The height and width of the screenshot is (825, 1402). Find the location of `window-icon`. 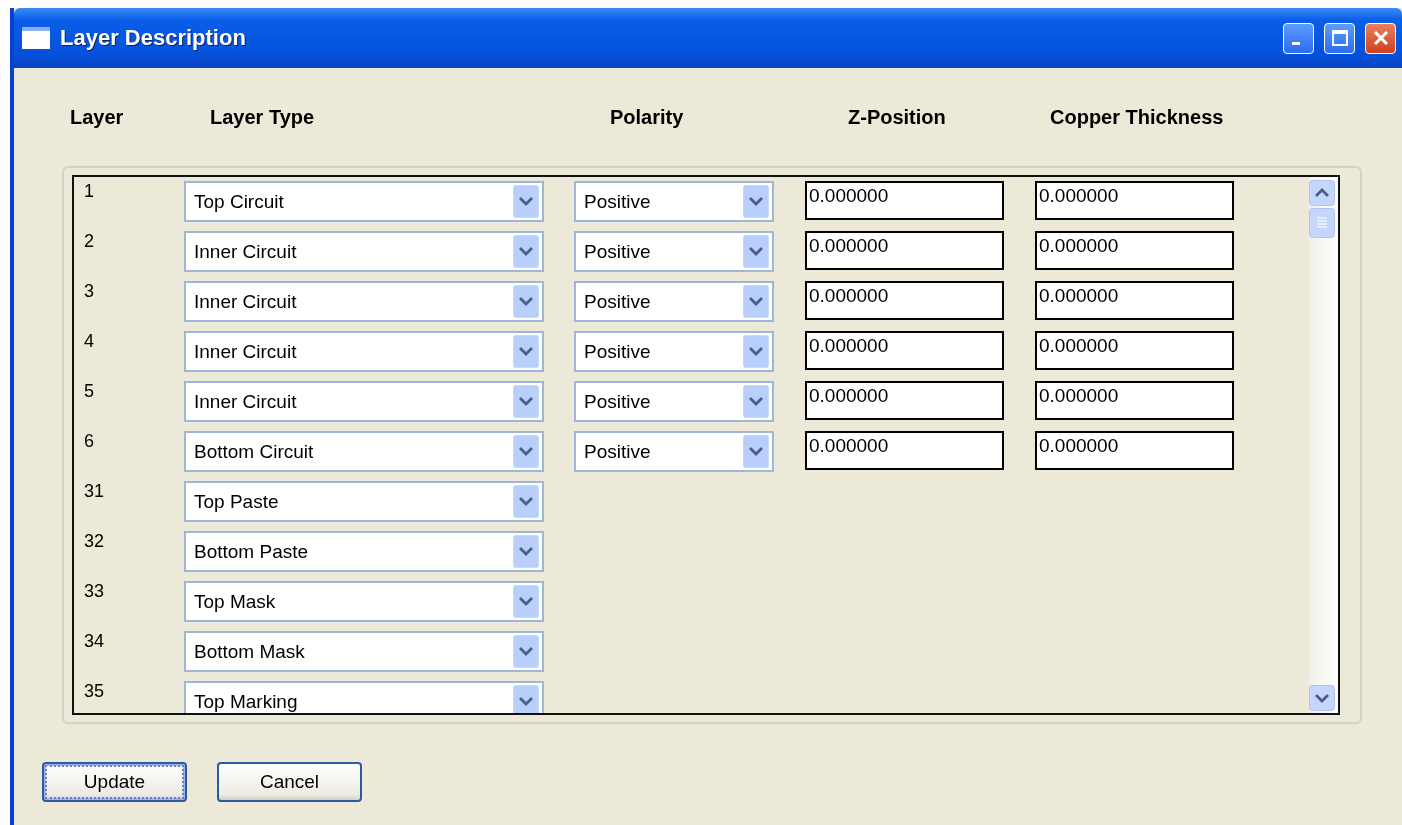

window-icon is located at coordinates (36, 38).